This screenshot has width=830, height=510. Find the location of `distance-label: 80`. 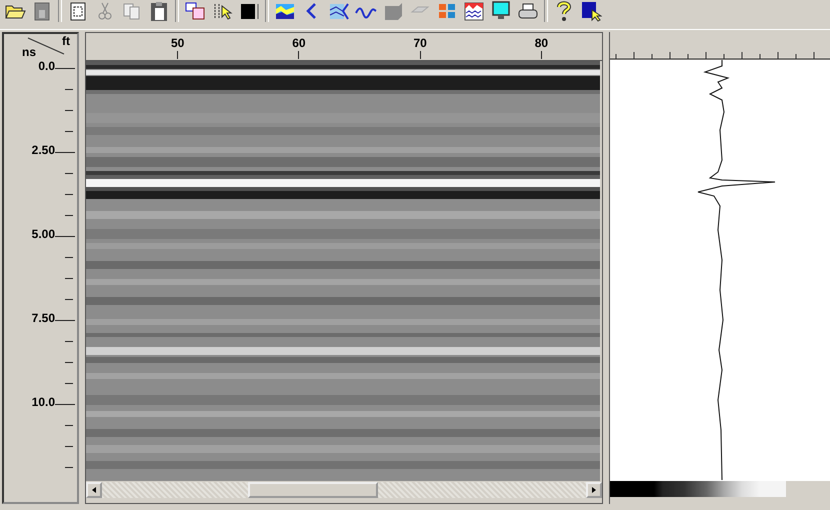

distance-label: 80 is located at coordinates (541, 43).